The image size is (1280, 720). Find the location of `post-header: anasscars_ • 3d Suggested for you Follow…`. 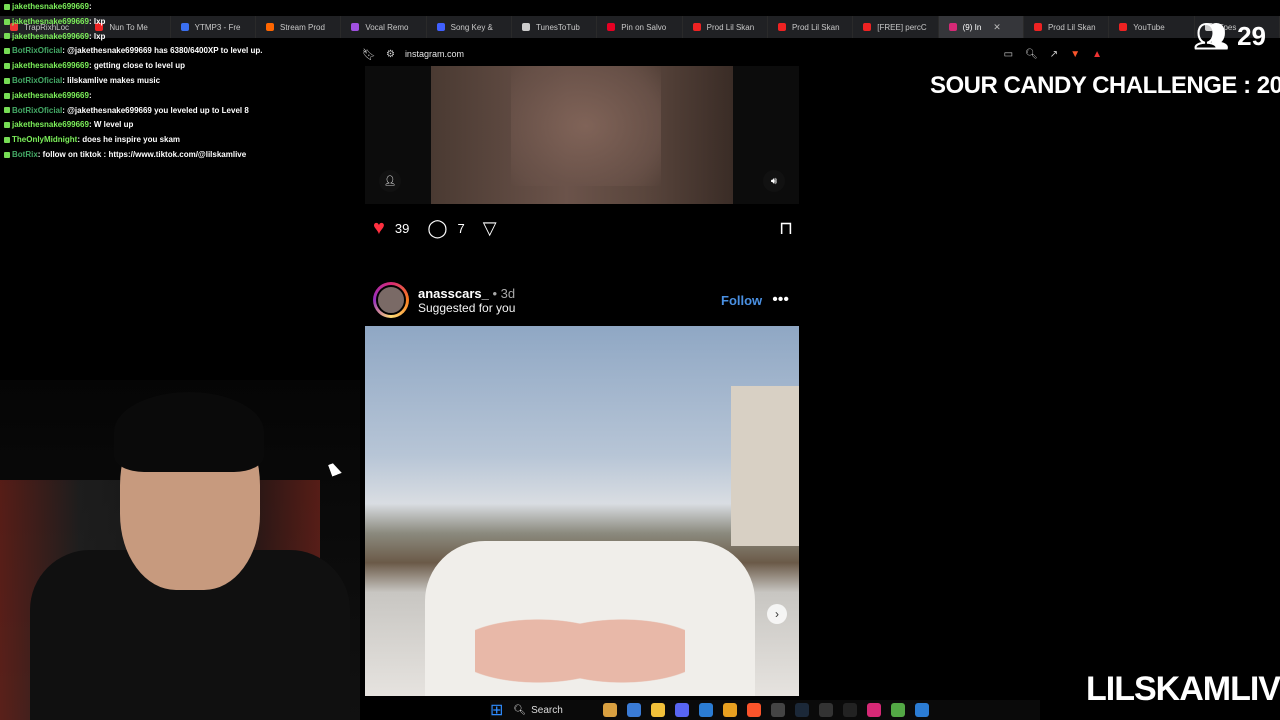

post-header: anasscars_ • 3d Suggested for you Follow… is located at coordinates (586, 300).